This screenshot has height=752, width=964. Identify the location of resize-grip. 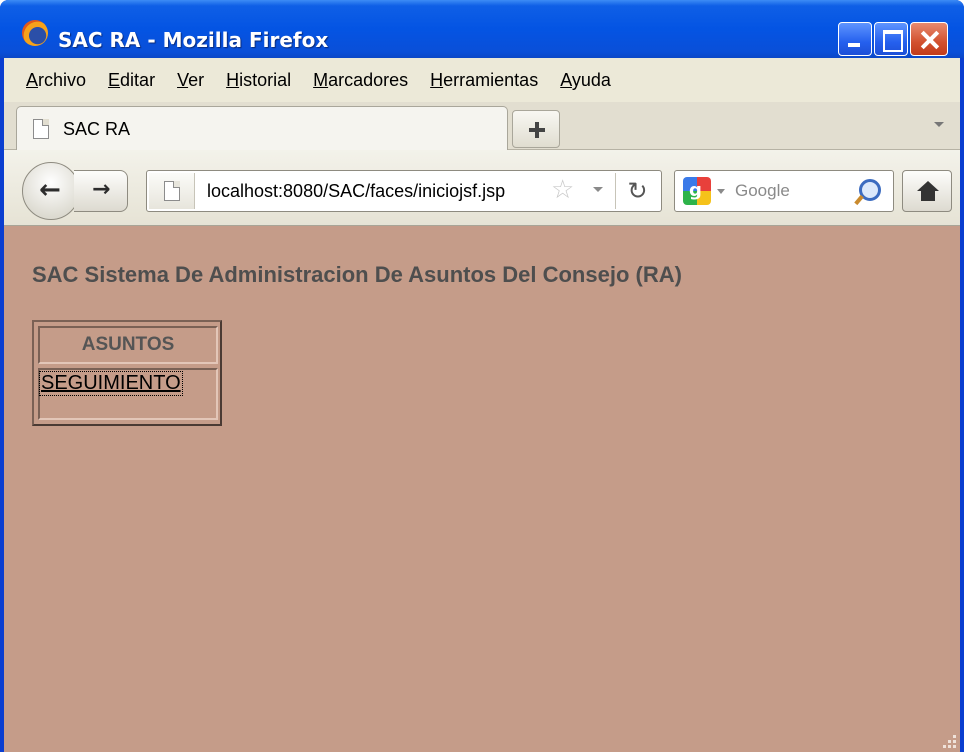
(949, 741).